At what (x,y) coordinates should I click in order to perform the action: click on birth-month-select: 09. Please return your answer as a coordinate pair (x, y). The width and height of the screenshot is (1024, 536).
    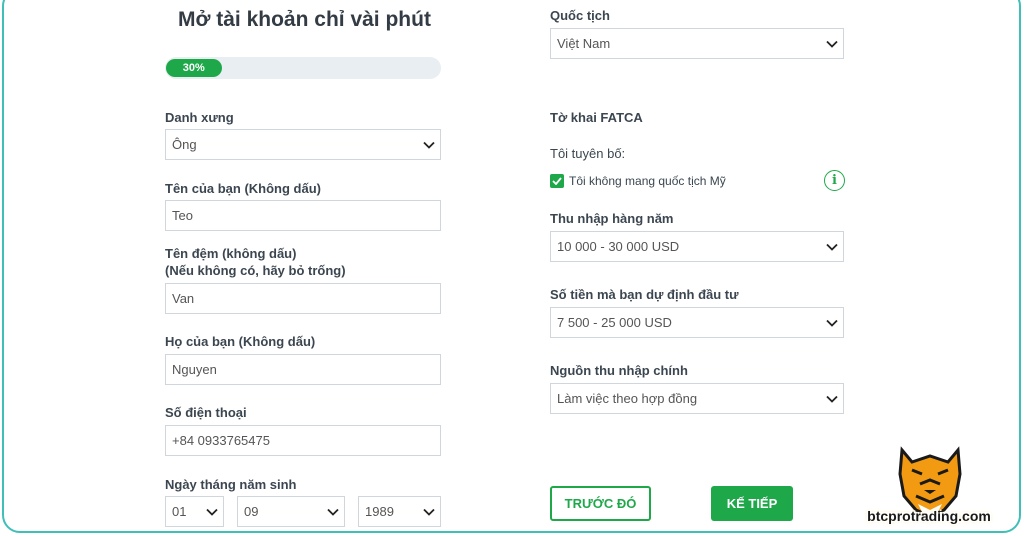
    Looking at the image, I should click on (291, 511).